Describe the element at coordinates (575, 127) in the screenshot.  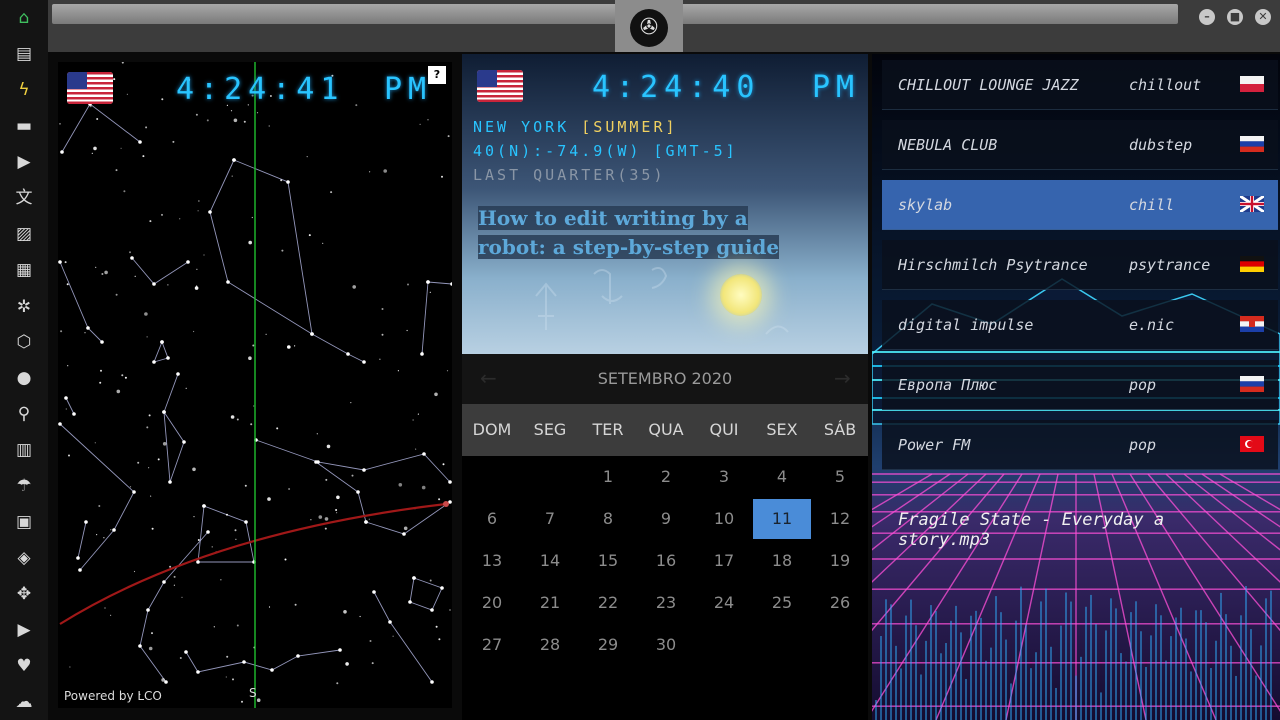
I see `city-line: NEW YORK [SUMMER]` at that location.